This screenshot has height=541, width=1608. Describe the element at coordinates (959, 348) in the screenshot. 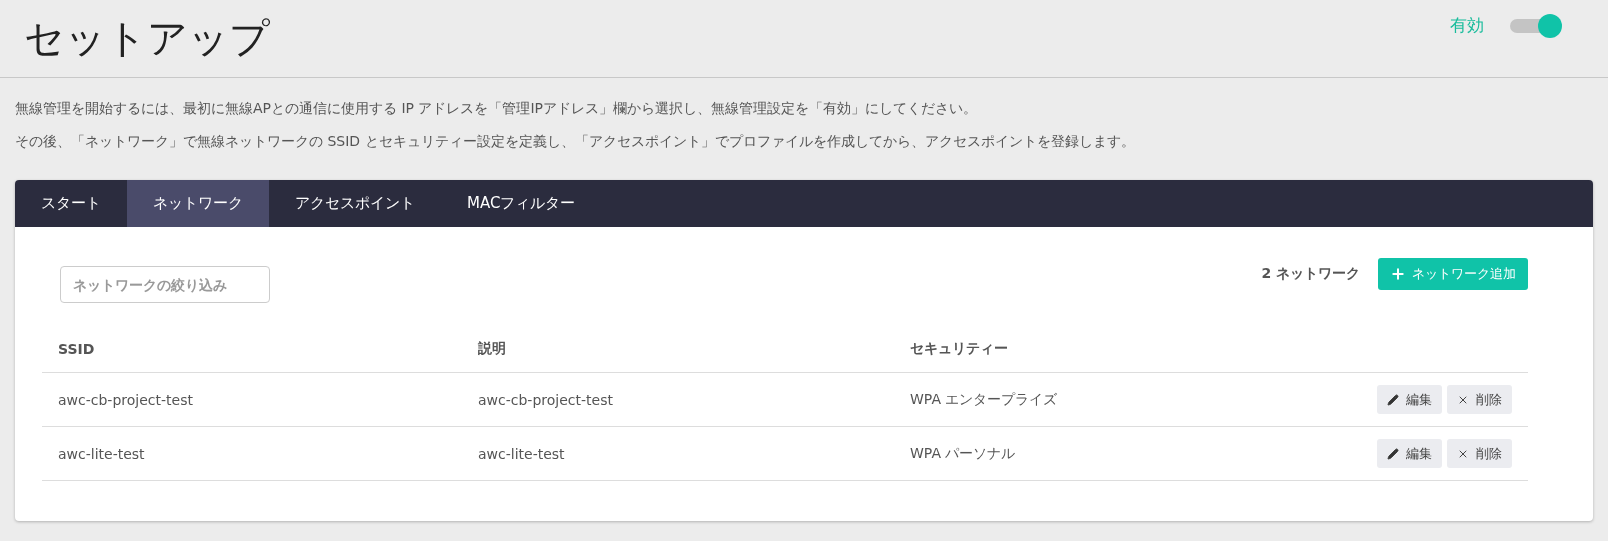

I see `column-header: セキュリティー` at that location.